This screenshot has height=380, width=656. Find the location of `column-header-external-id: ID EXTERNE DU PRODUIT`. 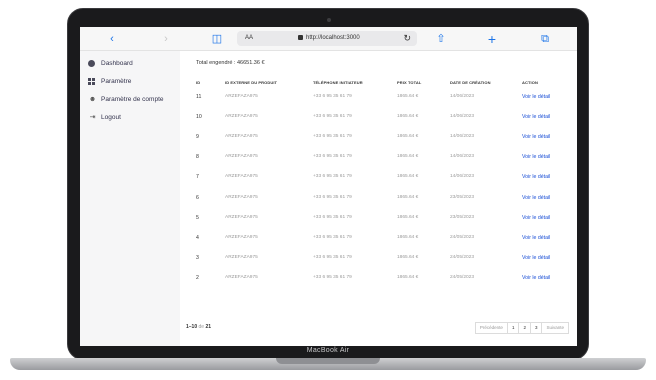

column-header-external-id: ID EXTERNE DU PRODUIT is located at coordinates (251, 82).